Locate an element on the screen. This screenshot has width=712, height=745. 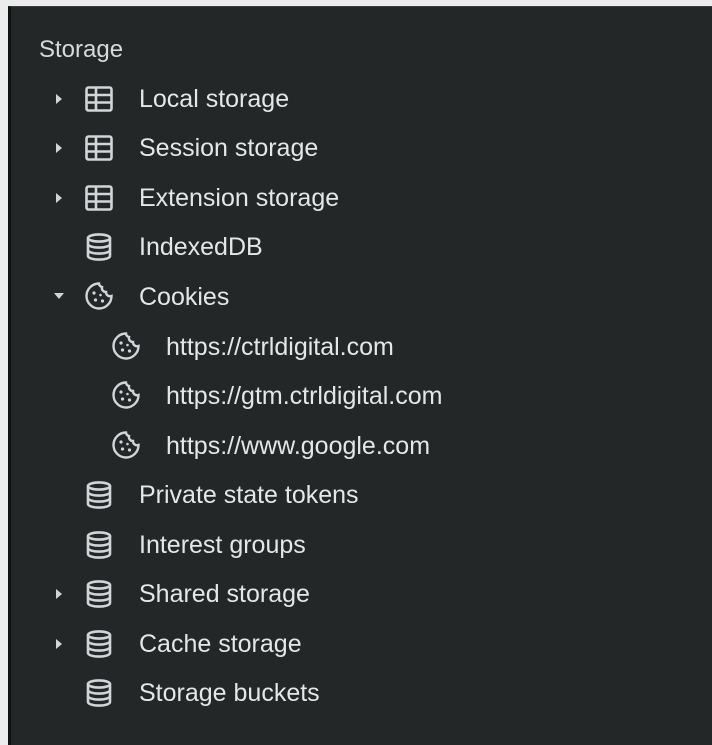
tree-item-interest-groups: Interest groups is located at coordinates (361, 545).